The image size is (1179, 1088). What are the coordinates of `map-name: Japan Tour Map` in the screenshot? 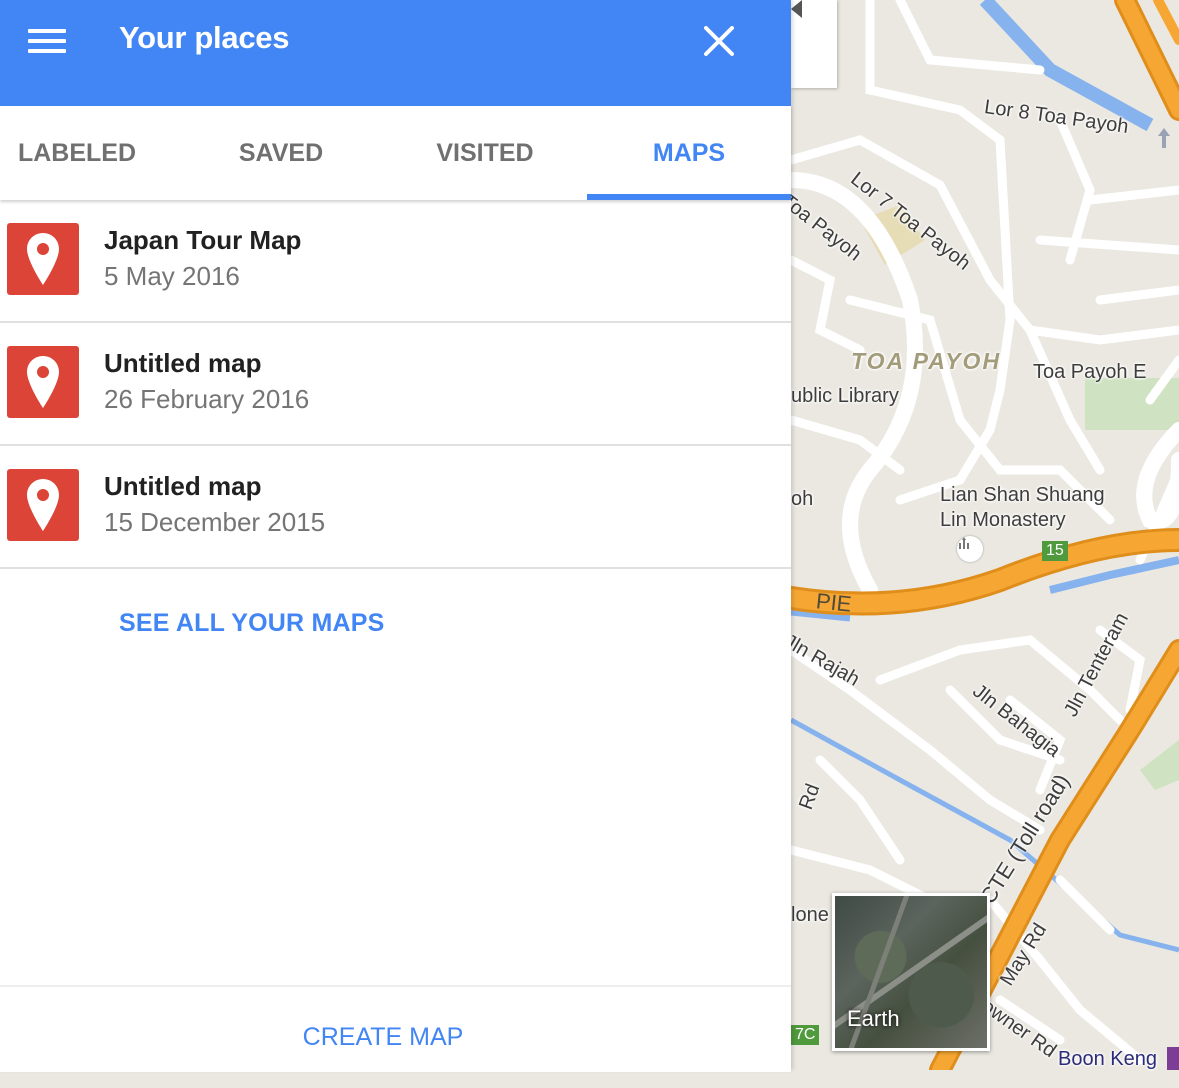 It's located at (203, 240).